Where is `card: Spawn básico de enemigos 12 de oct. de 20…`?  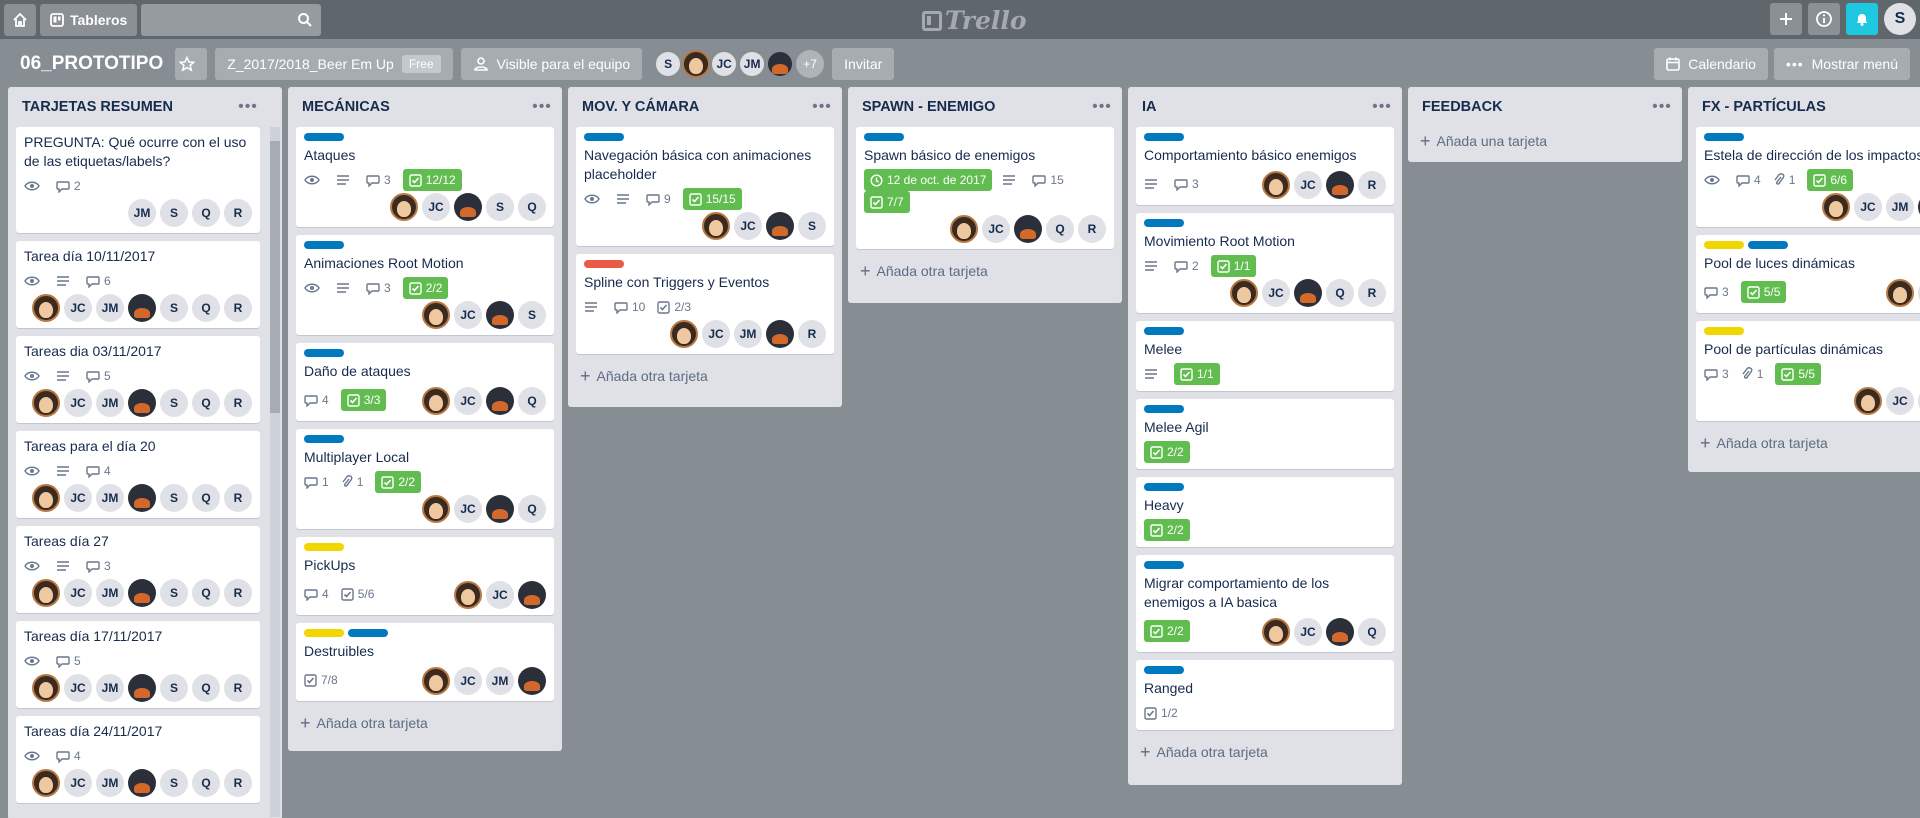
card: Spawn básico de enemigos 12 de oct. de 20… is located at coordinates (985, 188).